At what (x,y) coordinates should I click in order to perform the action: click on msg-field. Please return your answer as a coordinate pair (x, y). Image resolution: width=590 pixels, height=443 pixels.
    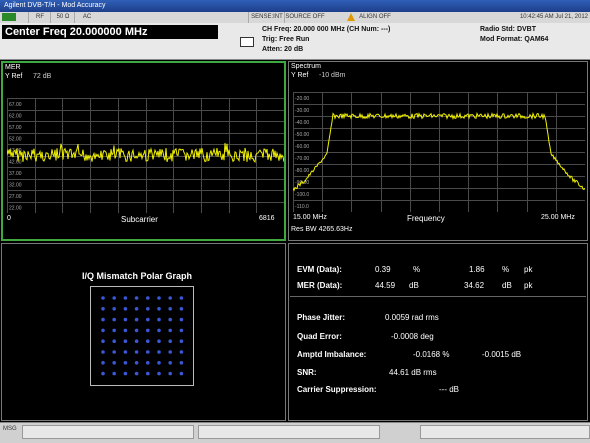
    Looking at the image, I should click on (108, 432).